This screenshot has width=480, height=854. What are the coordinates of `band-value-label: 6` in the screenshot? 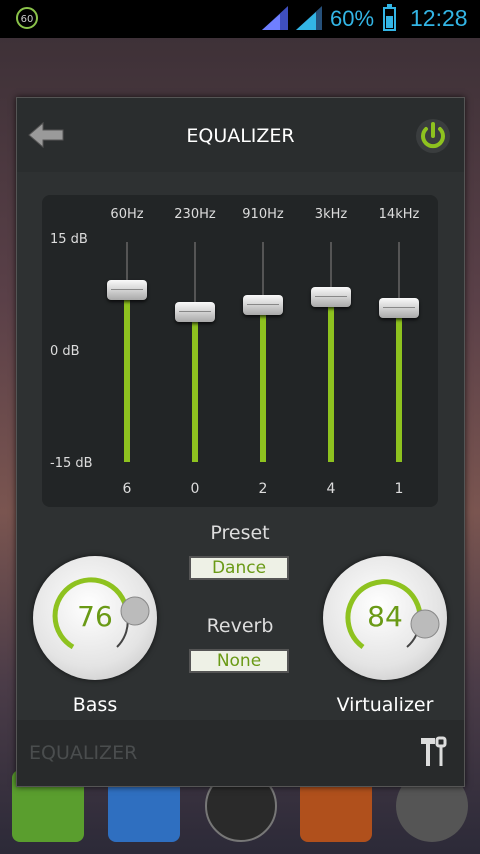 It's located at (127, 489).